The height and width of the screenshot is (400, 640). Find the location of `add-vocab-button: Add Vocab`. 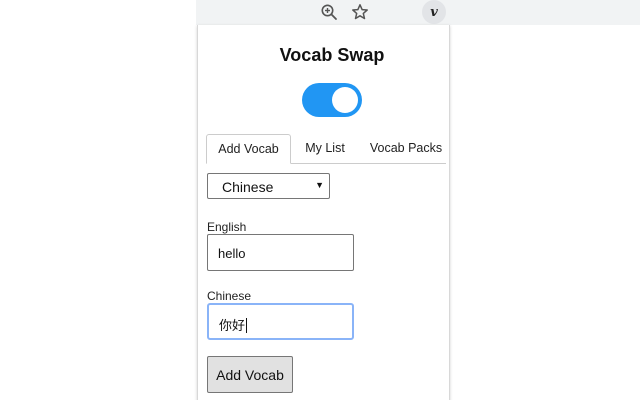

add-vocab-button: Add Vocab is located at coordinates (250, 374).